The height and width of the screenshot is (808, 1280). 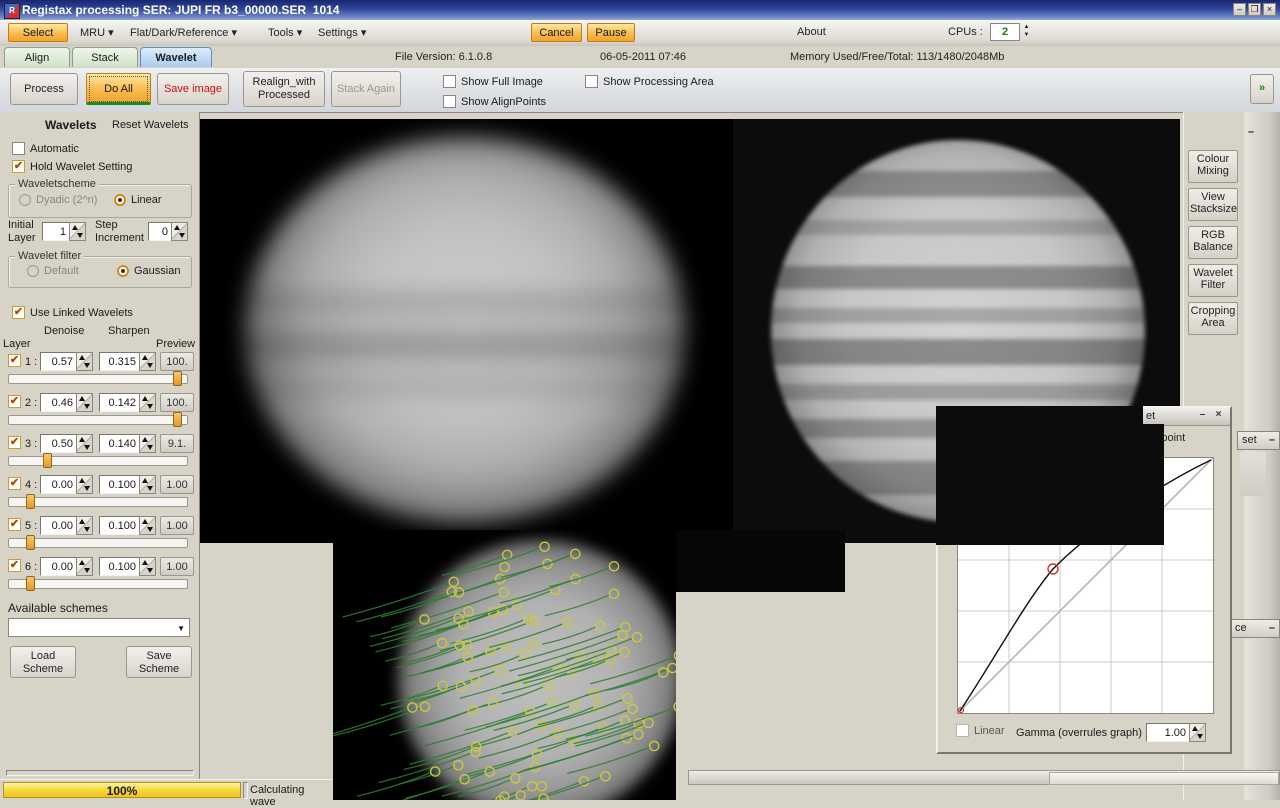 What do you see at coordinates (45, 148) in the screenshot?
I see `automatic-checkbox: Automatic` at bounding box center [45, 148].